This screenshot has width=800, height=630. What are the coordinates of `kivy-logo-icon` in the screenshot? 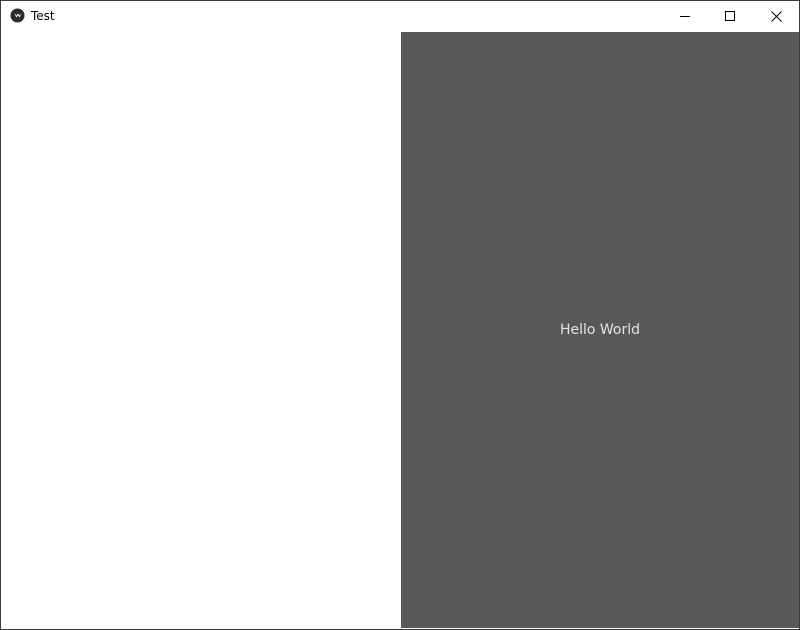 It's located at (17, 15).